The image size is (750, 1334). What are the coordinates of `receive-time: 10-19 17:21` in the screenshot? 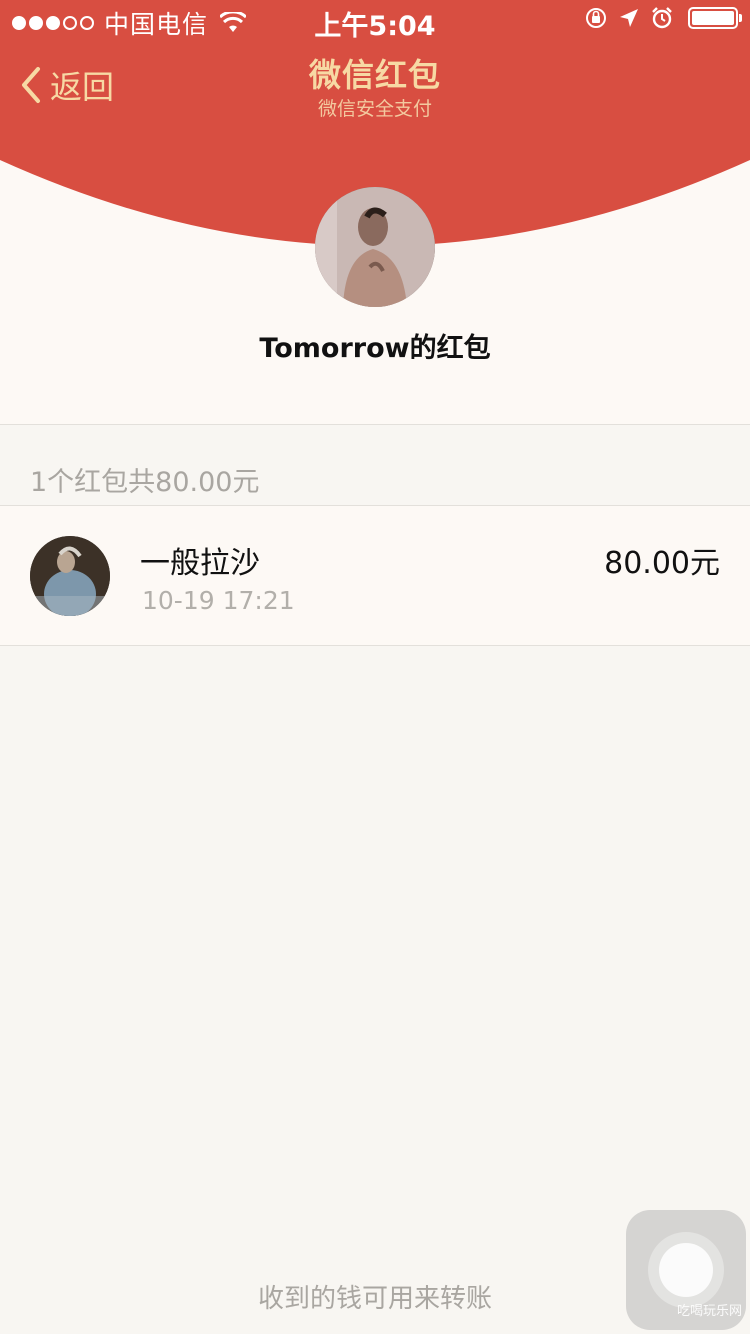 It's located at (218, 600).